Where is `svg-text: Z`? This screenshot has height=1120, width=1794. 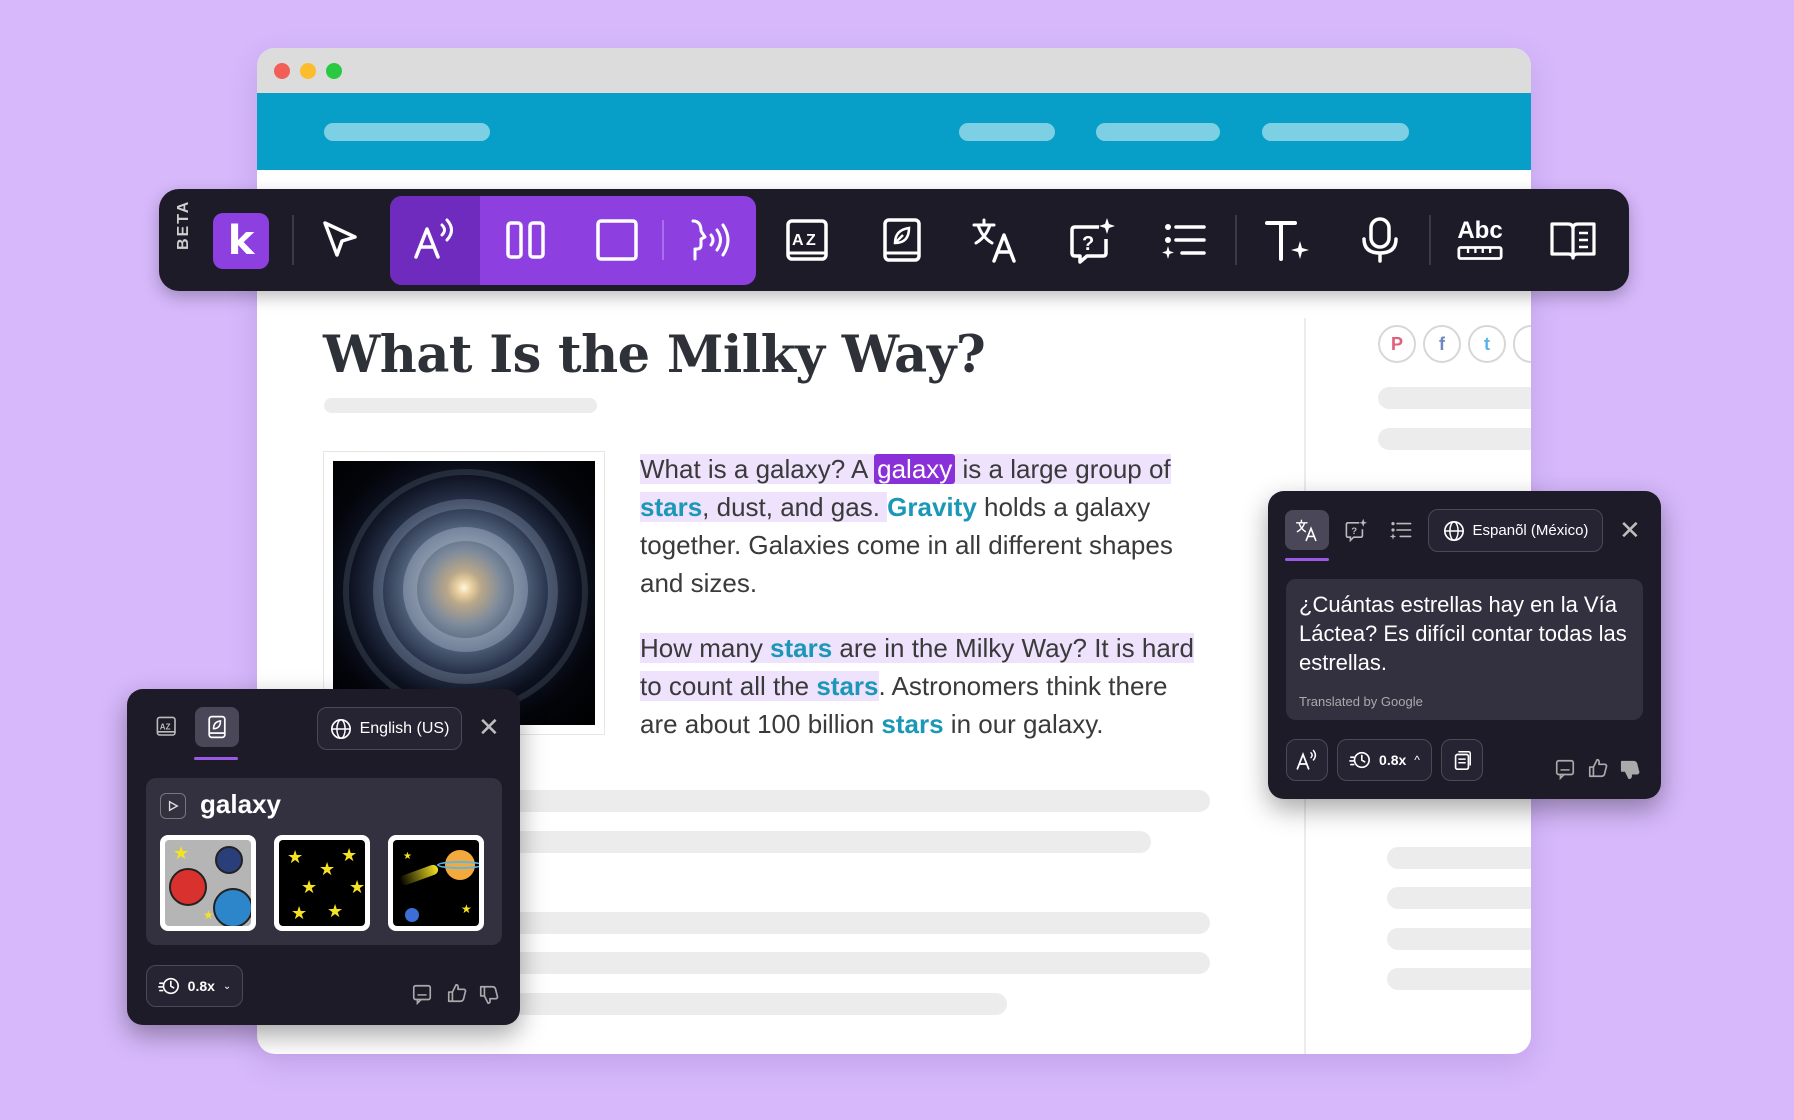
svg-text: Z is located at coordinates (811, 240).